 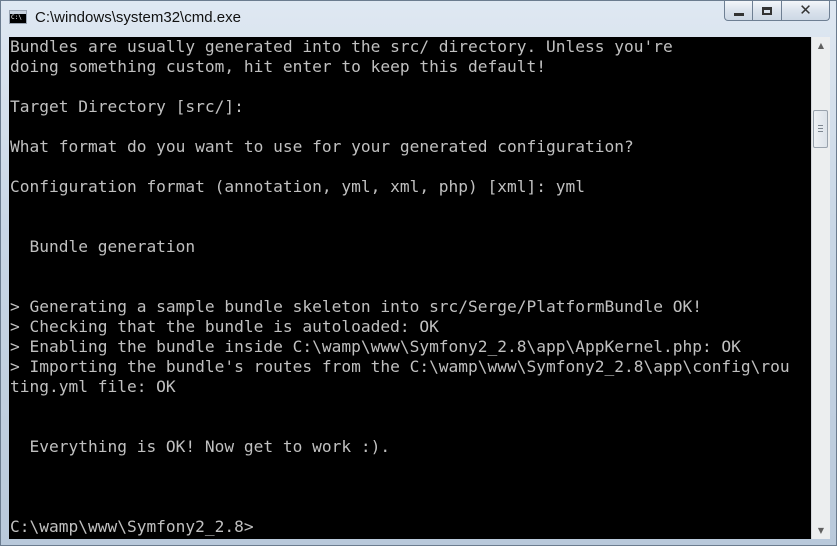 What do you see at coordinates (820, 288) in the screenshot?
I see `vertical-scrollbar: ▲ ▼` at bounding box center [820, 288].